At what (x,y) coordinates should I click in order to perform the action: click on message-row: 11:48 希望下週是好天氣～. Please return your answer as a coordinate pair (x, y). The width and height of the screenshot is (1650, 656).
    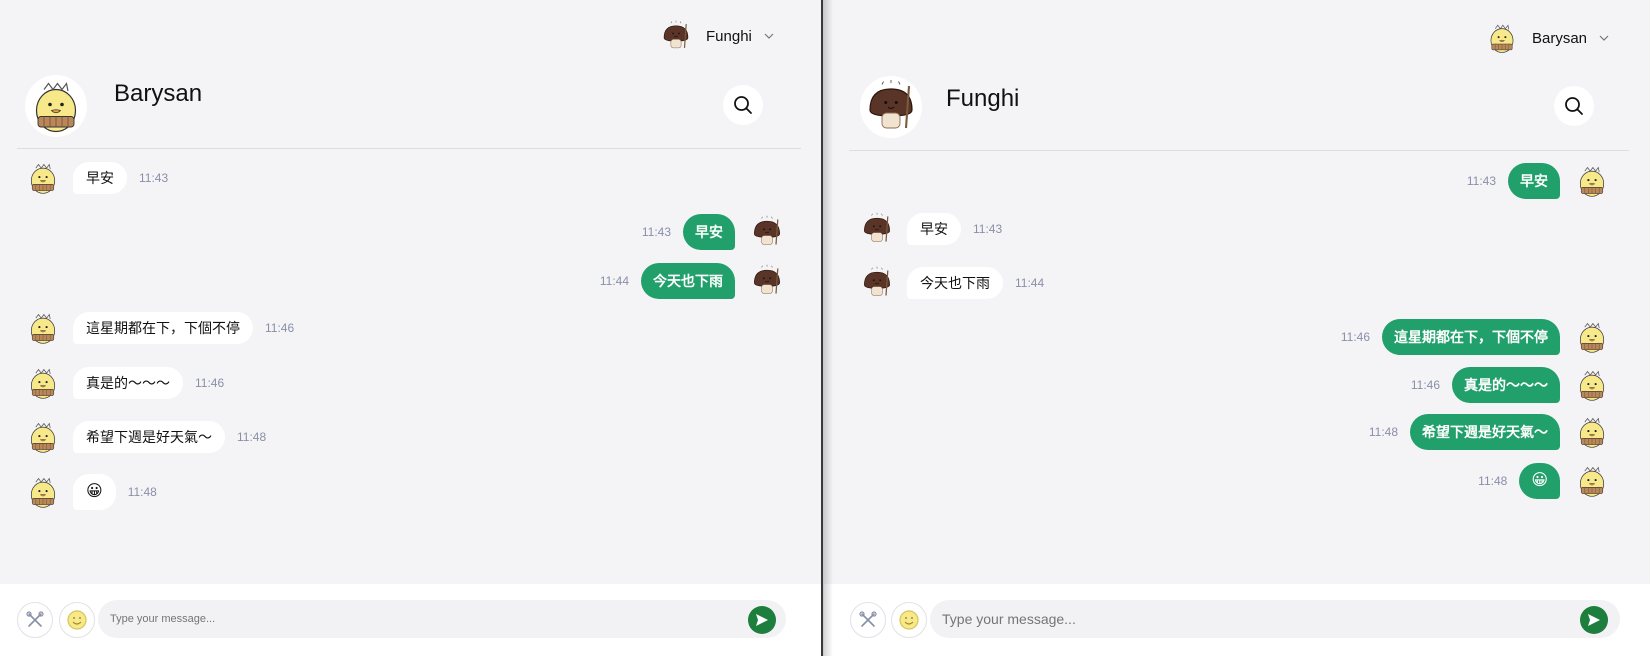
    Looking at the image, I should click on (1489, 432).